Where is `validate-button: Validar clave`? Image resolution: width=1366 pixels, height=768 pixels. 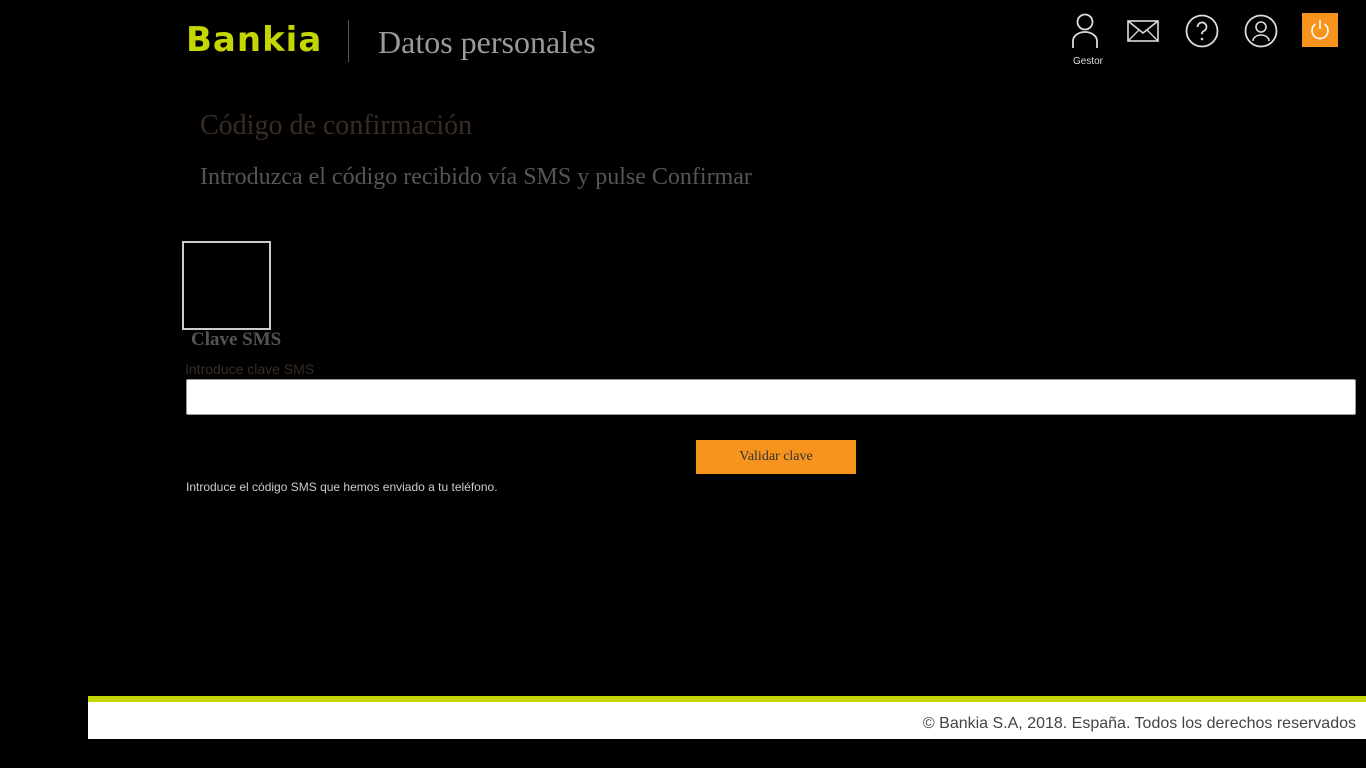
validate-button: Validar clave is located at coordinates (776, 457).